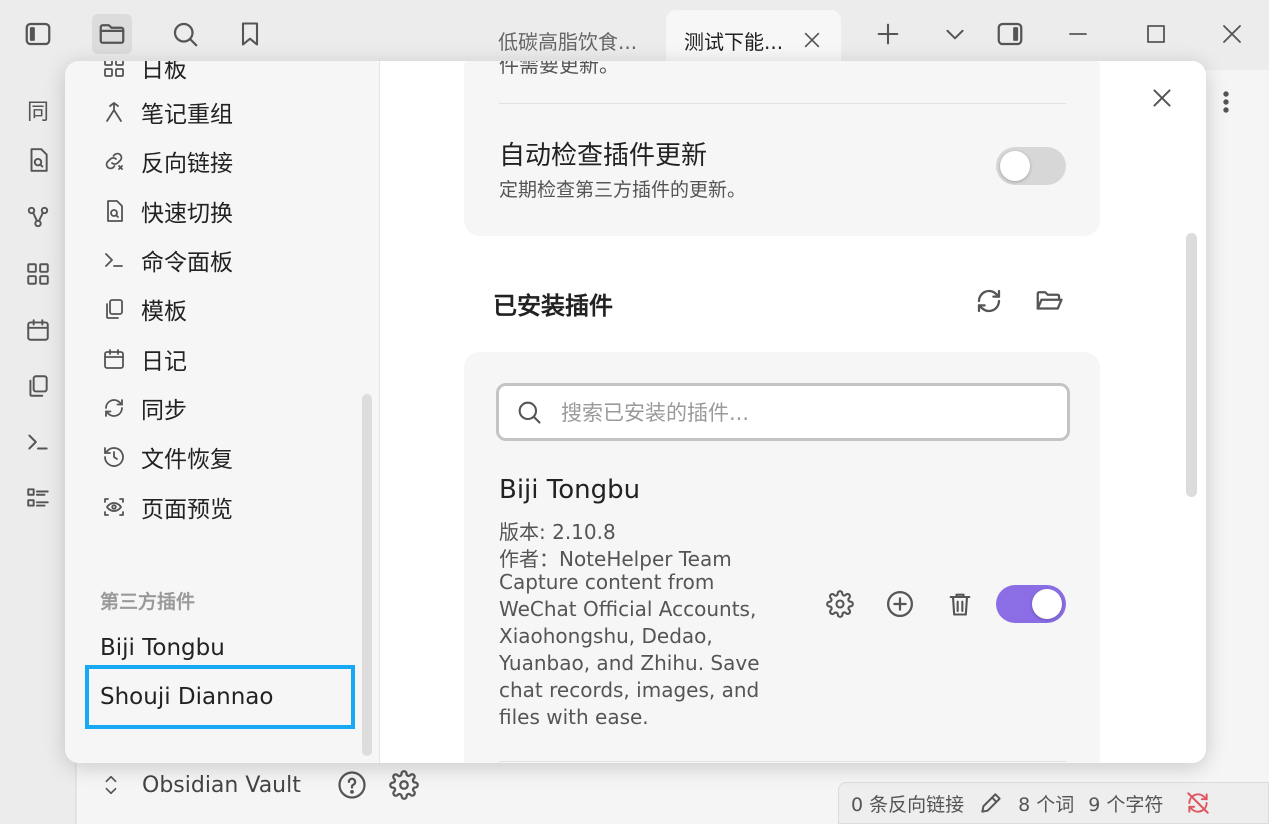  I want to click on pencil-icon, so click(991, 803).